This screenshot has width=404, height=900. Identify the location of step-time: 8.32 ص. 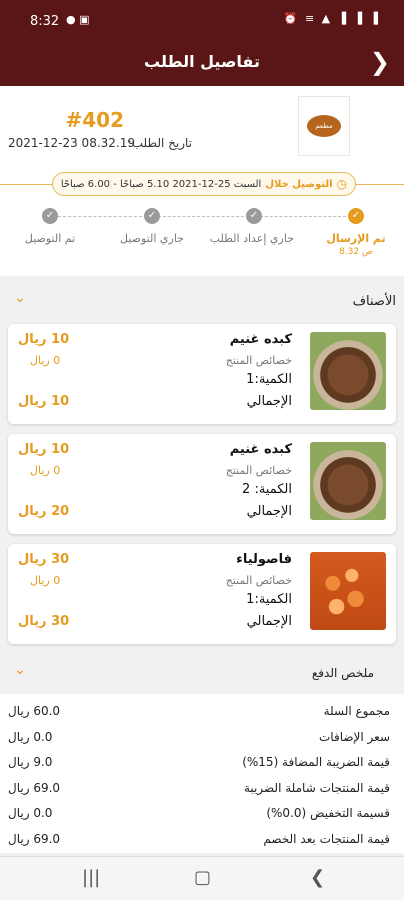
(356, 252).